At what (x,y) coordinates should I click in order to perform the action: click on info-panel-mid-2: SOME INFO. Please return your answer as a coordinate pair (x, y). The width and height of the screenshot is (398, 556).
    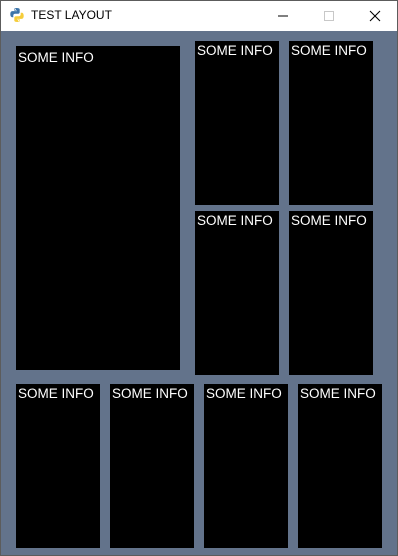
    Looking at the image, I should click on (331, 293).